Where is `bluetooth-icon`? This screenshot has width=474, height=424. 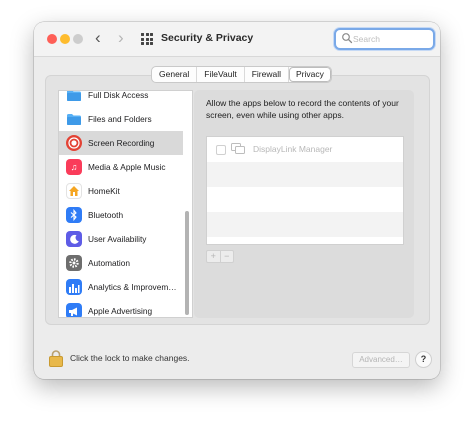
bluetooth-icon is located at coordinates (74, 215).